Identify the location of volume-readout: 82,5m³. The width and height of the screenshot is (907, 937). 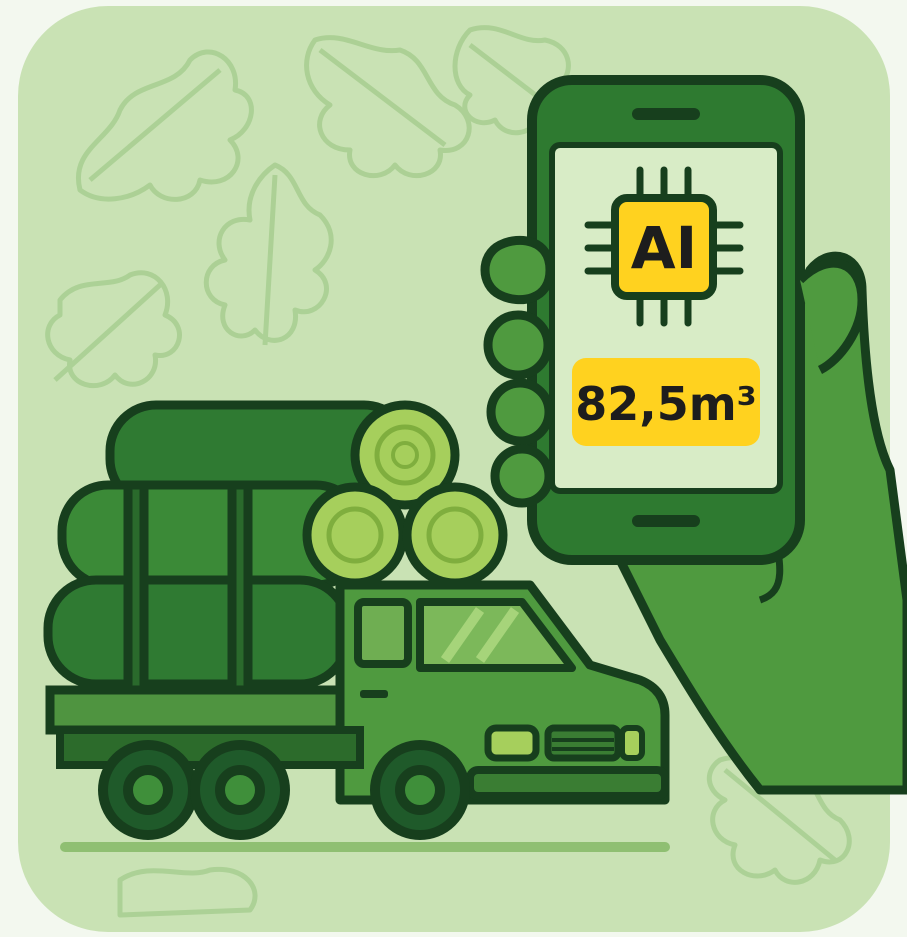
(666, 404).